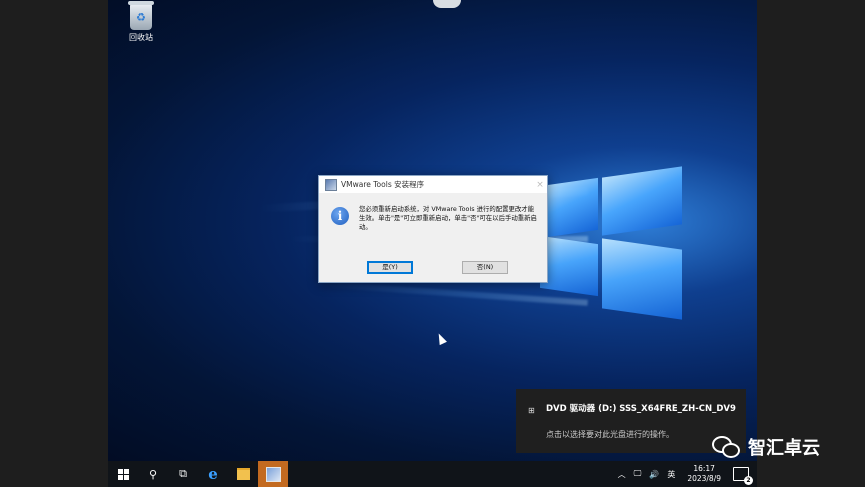 Image resolution: width=865 pixels, height=487 pixels. What do you see at coordinates (638, 474) in the screenshot?
I see `network-icon: 🖵` at bounding box center [638, 474].